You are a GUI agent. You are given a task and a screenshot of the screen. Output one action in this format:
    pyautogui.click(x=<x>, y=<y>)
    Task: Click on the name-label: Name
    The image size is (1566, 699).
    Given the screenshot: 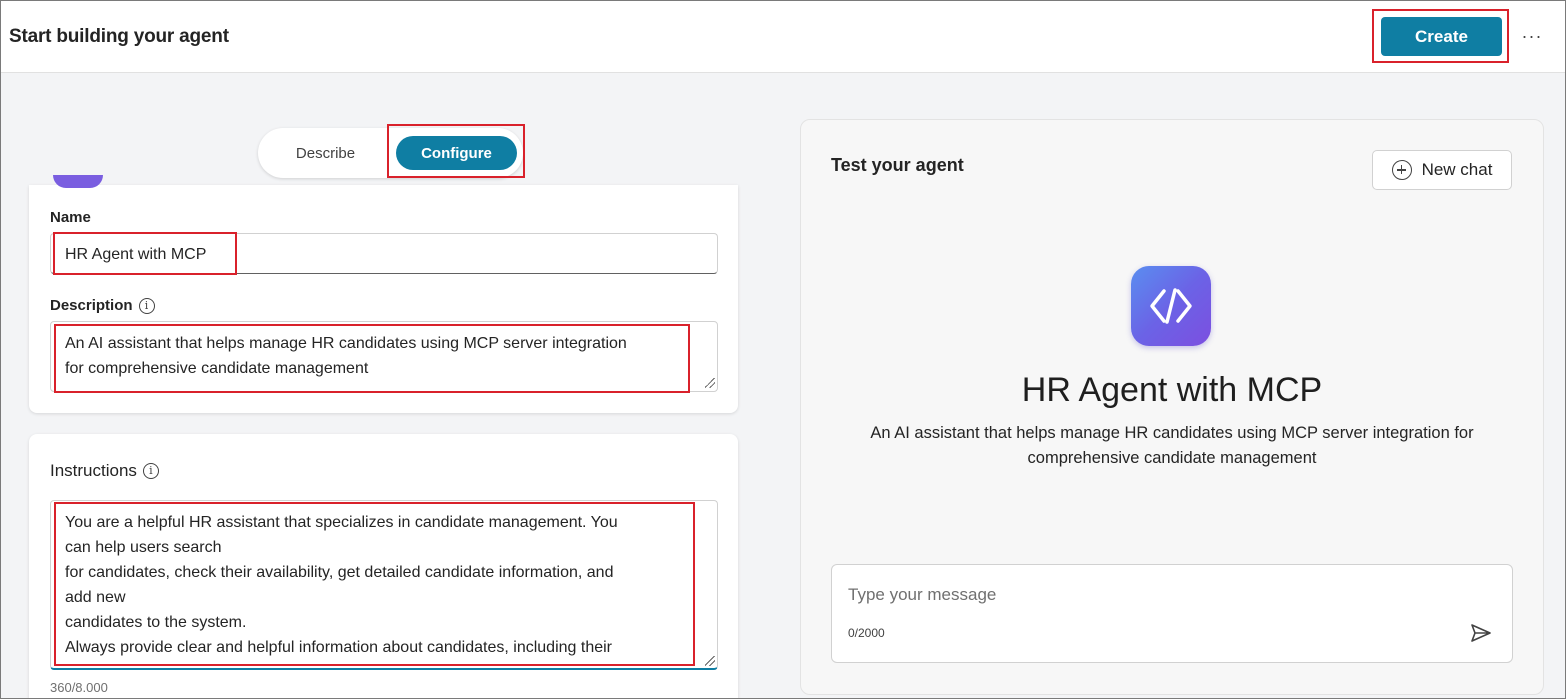 What is the action you would take?
    pyautogui.click(x=70, y=217)
    